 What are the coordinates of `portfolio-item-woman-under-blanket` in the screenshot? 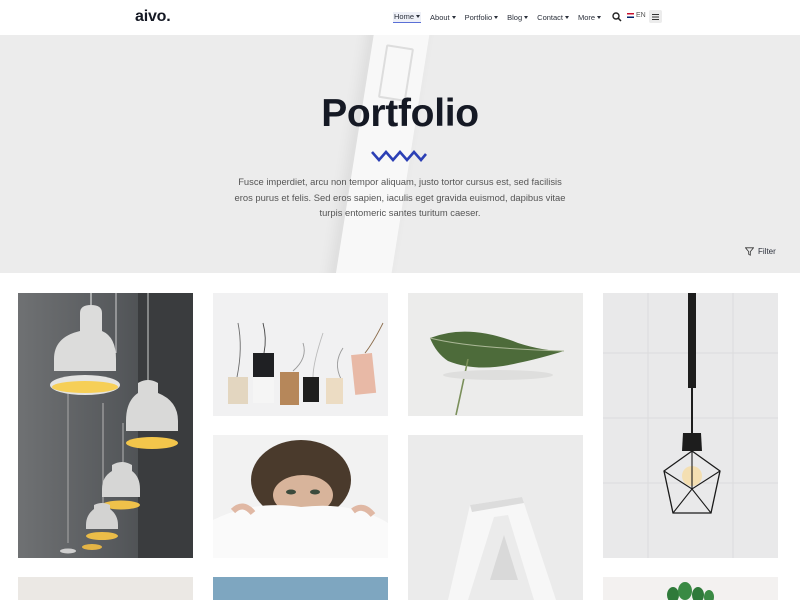 It's located at (300, 496).